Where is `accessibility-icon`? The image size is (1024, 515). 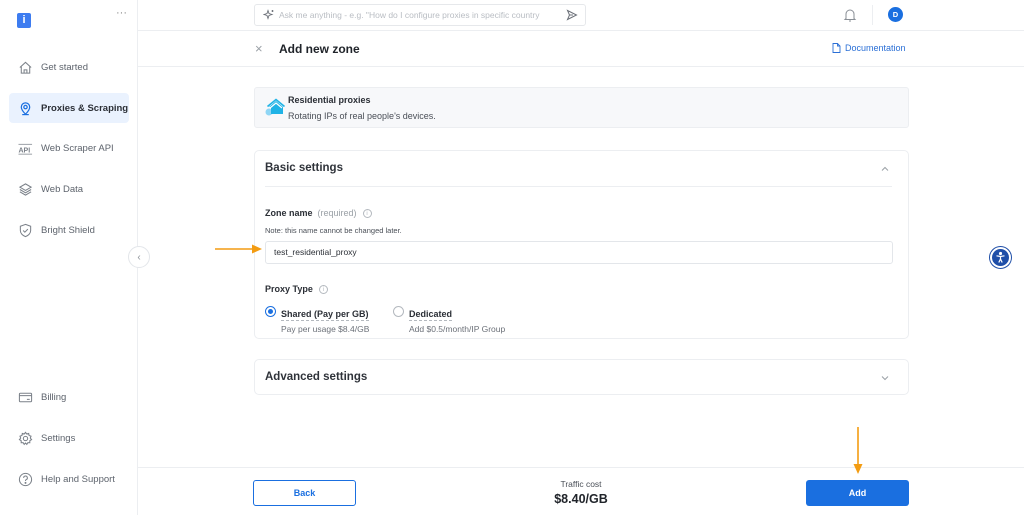 accessibility-icon is located at coordinates (1000, 257).